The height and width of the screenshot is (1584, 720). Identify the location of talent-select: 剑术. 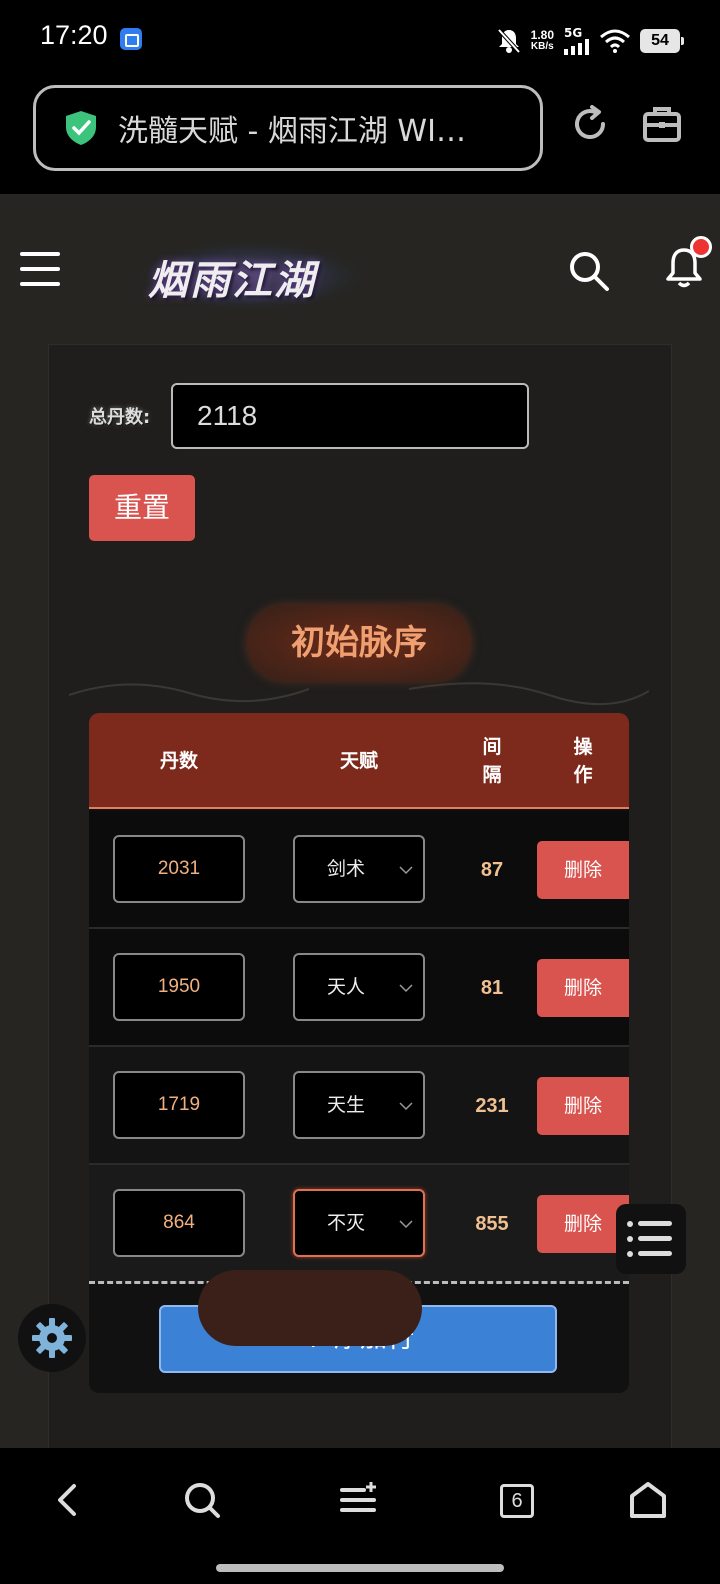
(359, 869).